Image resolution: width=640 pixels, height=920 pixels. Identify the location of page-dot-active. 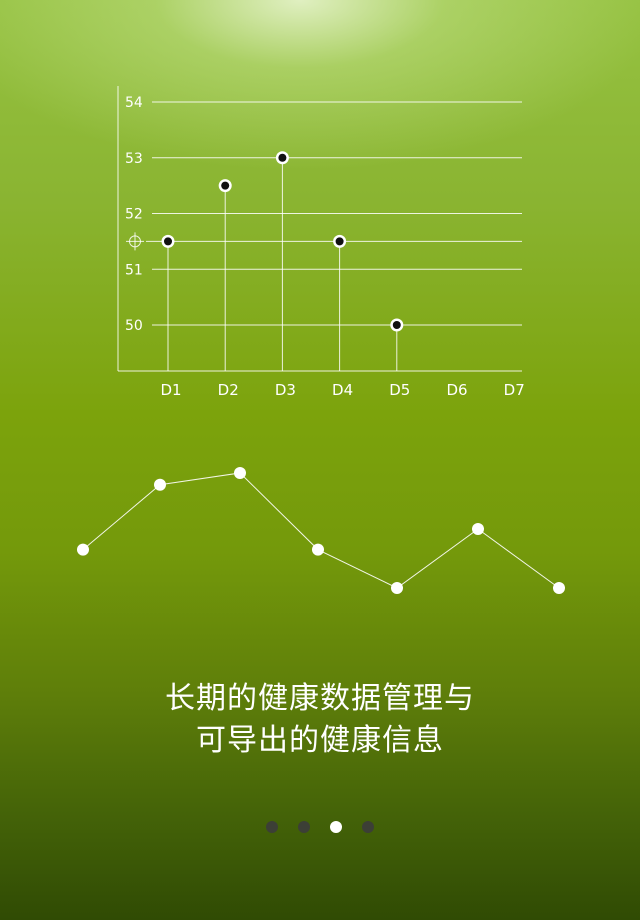
(336, 827).